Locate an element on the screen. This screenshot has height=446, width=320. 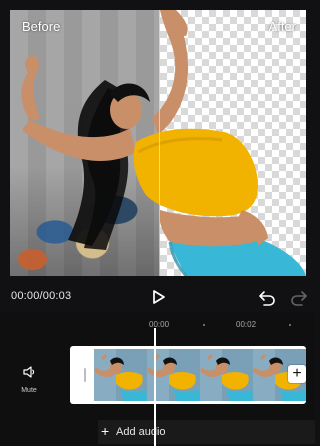
add-audio-label: Add audio is located at coordinates (141, 432).